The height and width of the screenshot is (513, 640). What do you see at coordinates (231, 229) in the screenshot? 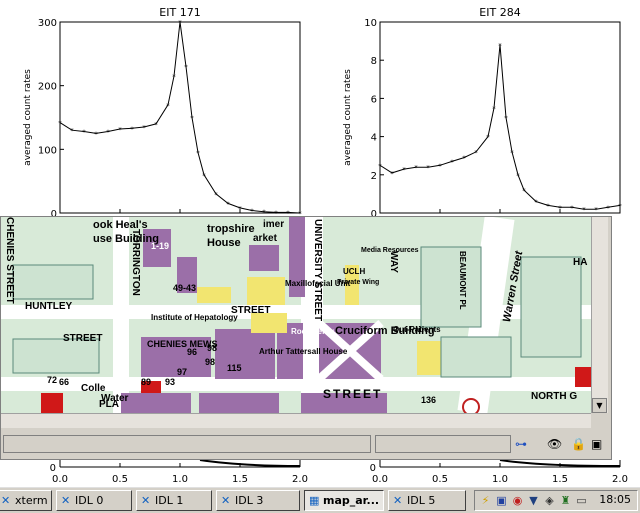
I see `label-tropshire: tropshire` at bounding box center [231, 229].